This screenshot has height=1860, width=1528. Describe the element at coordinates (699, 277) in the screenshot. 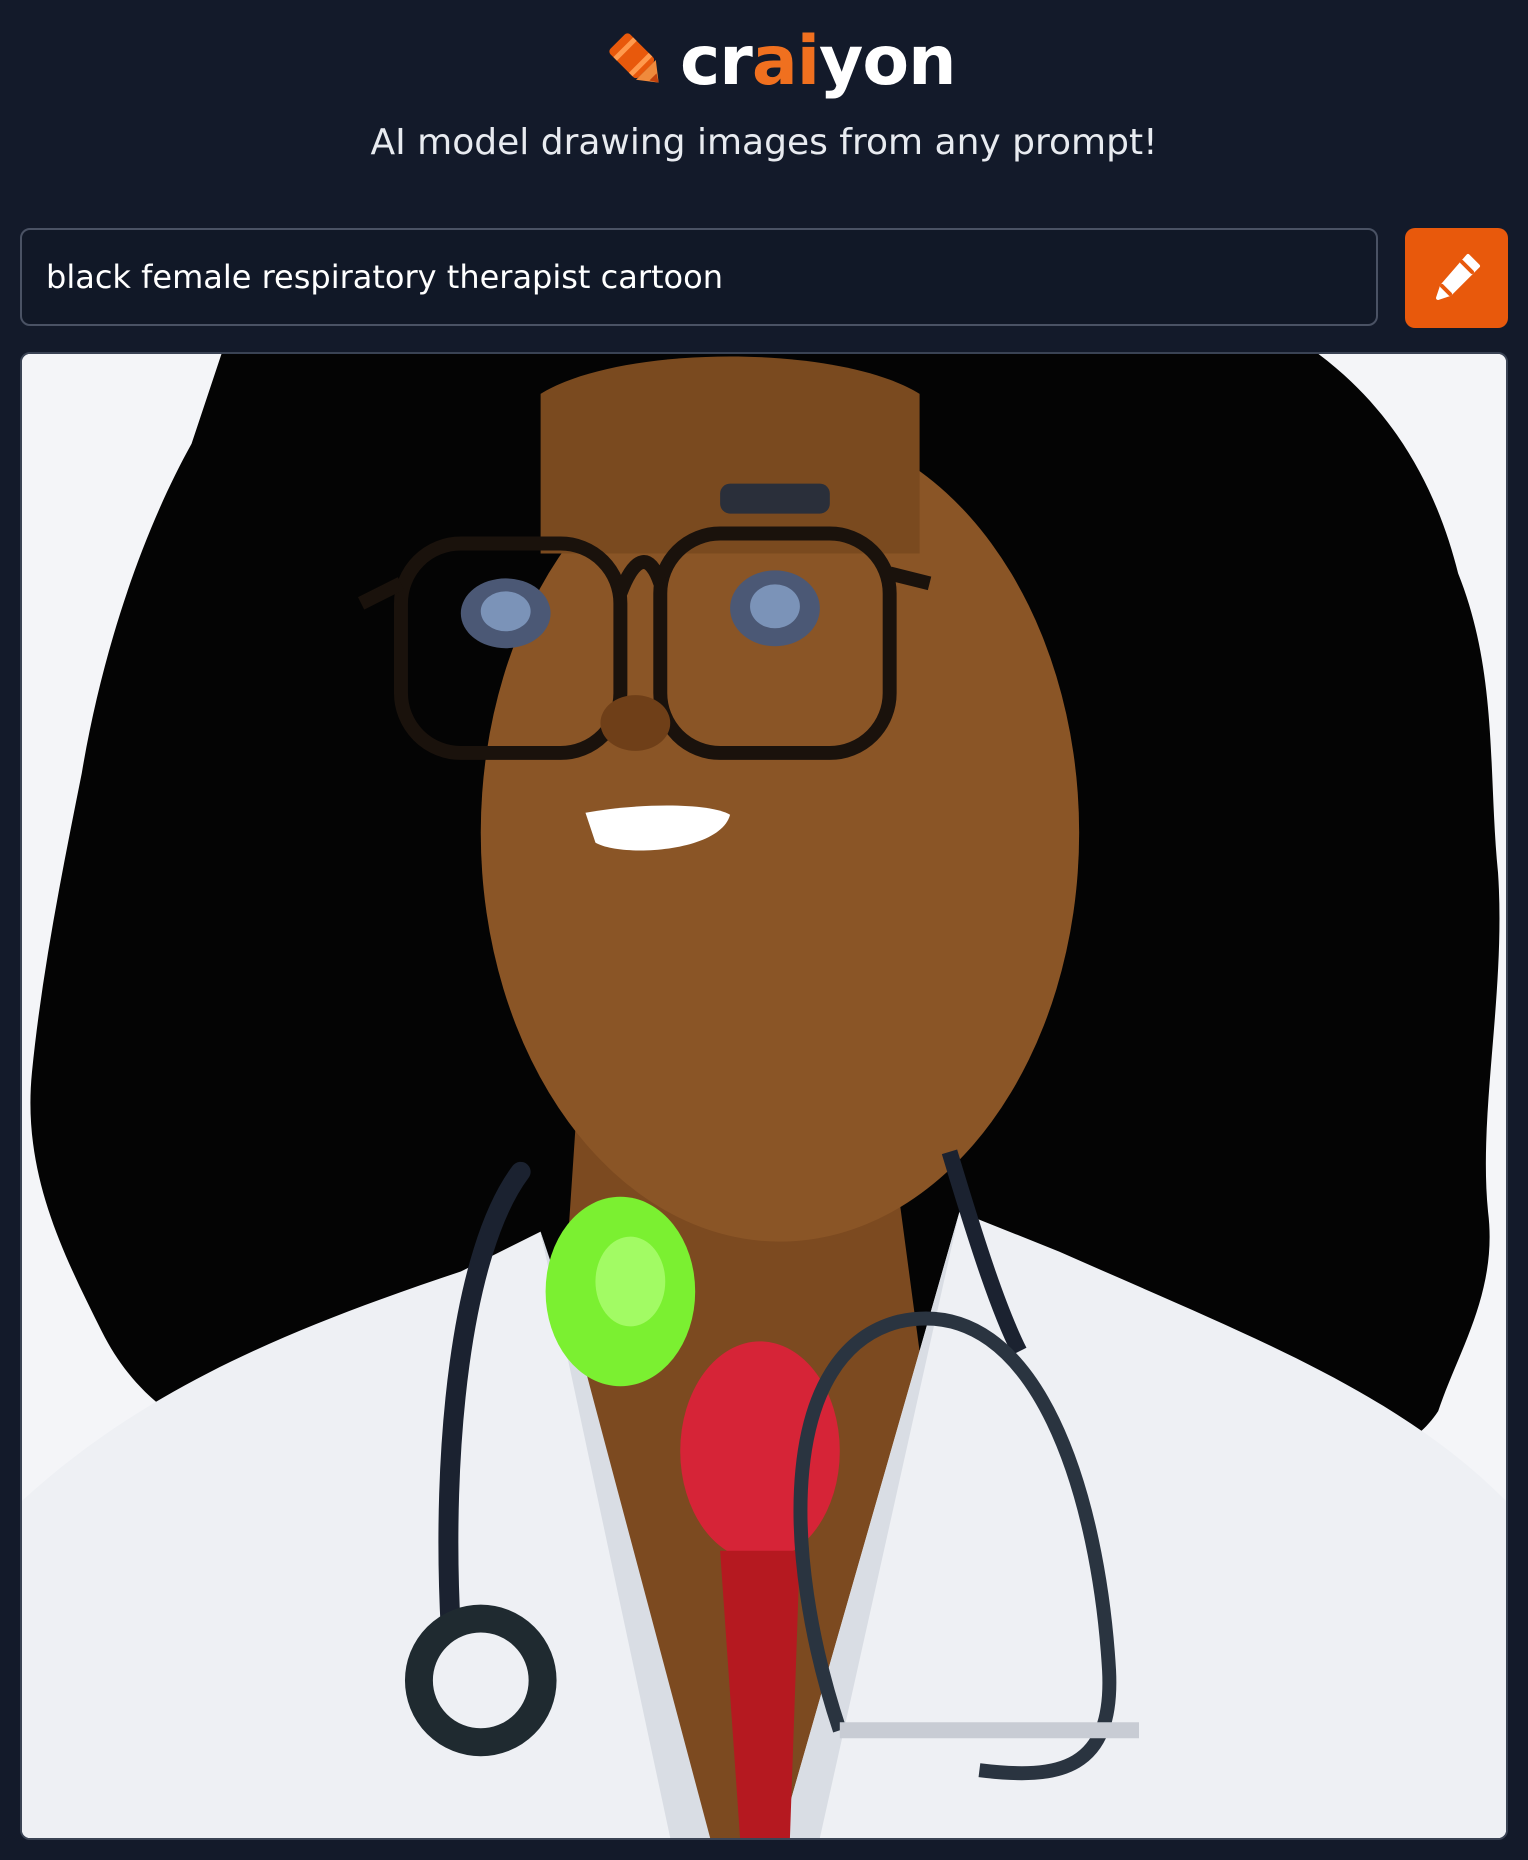

I see `prompt-input` at that location.